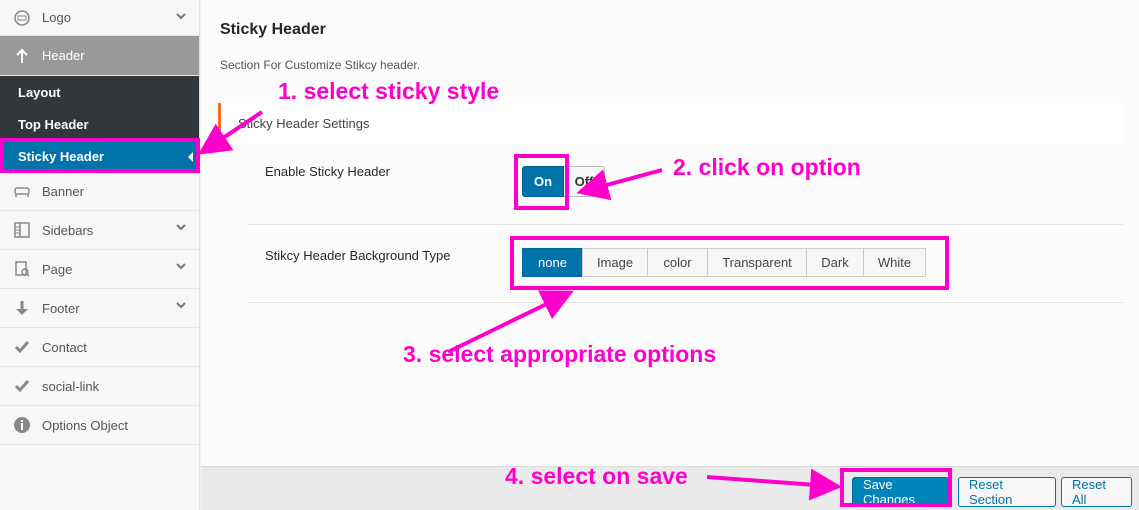  I want to click on sidebar-item-label: Options Object, so click(85, 425).